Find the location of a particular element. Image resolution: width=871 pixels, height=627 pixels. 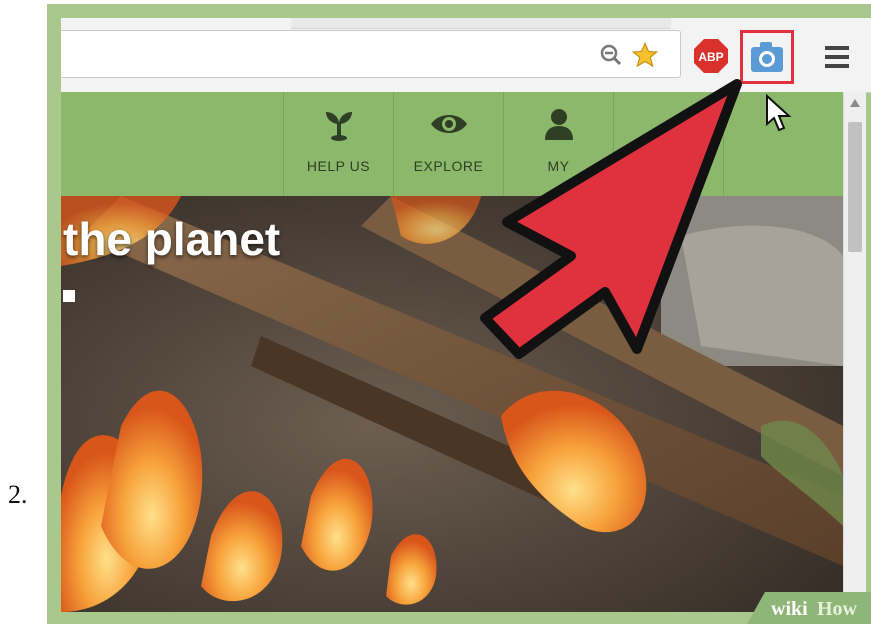

screenshot-camera-button is located at coordinates (767, 57).